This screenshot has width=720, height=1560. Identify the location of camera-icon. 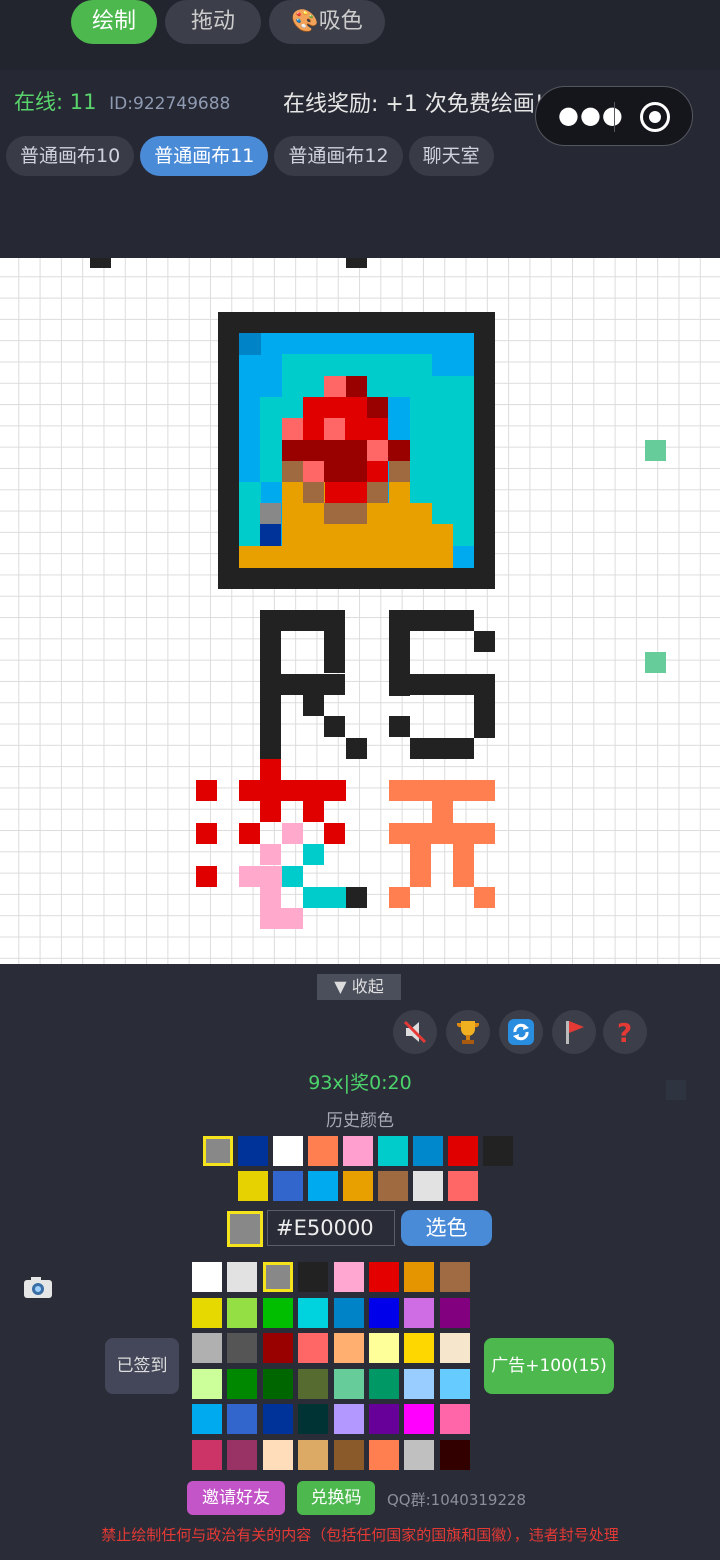
(38, 1287).